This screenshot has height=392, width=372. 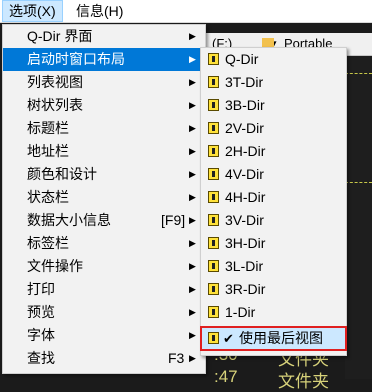 I want to click on shortcut-label: [F9], so click(x=173, y=220).